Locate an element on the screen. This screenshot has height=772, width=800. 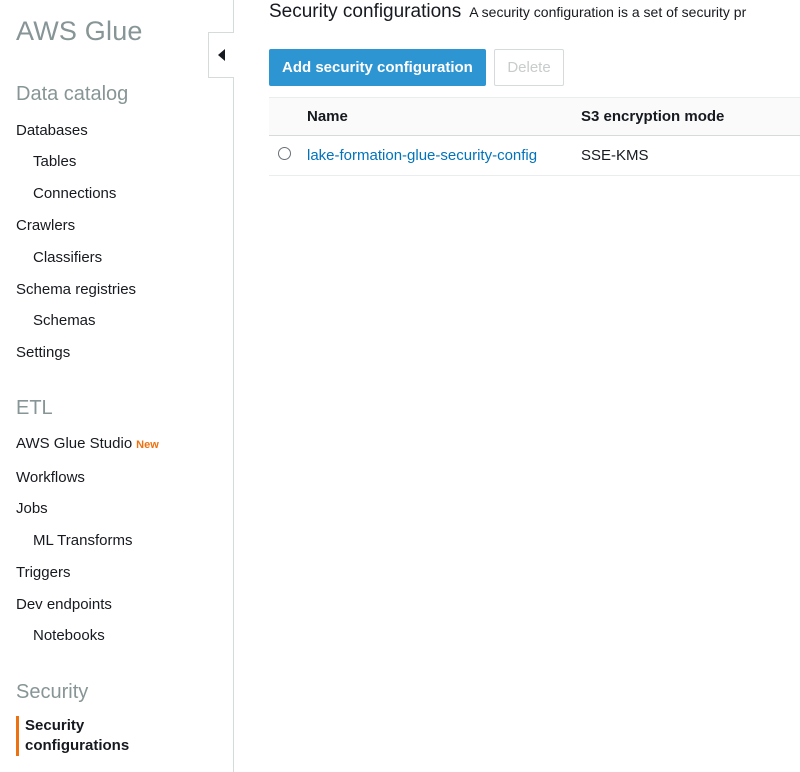
sidebar-item-triggers: Triggers is located at coordinates (43, 572).